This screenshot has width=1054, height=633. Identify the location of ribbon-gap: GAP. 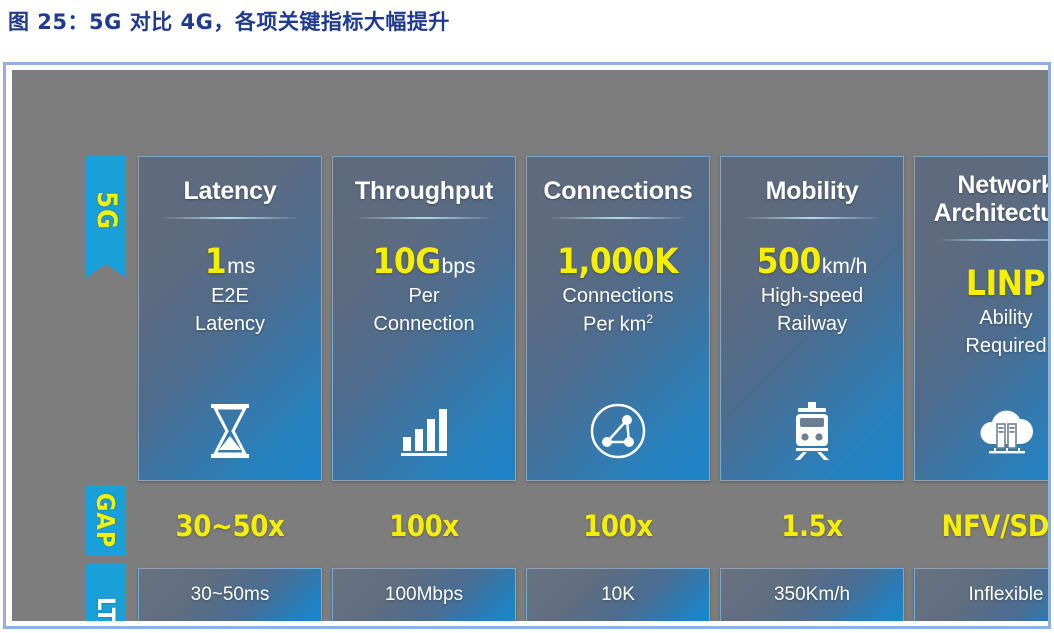
(106, 520).